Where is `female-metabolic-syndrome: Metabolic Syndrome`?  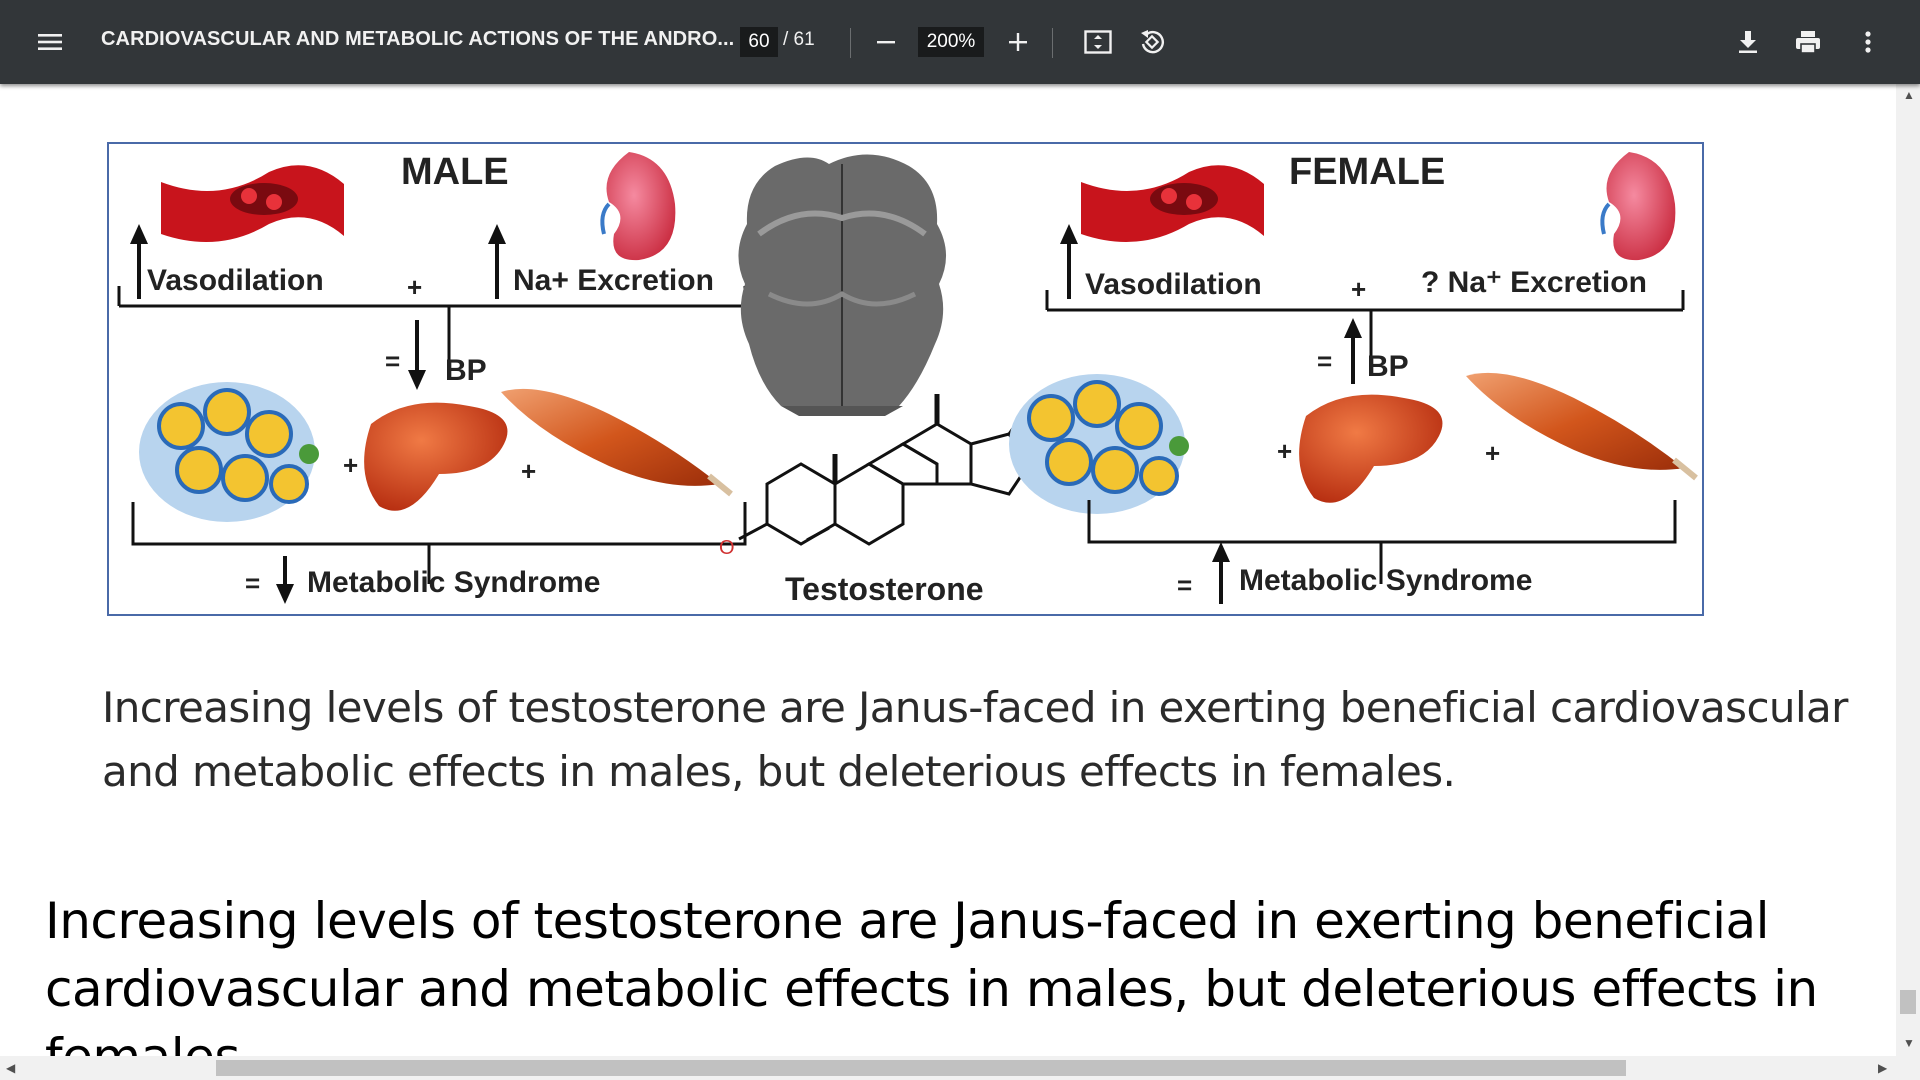
female-metabolic-syndrome: Metabolic Syndrome is located at coordinates (1385, 580).